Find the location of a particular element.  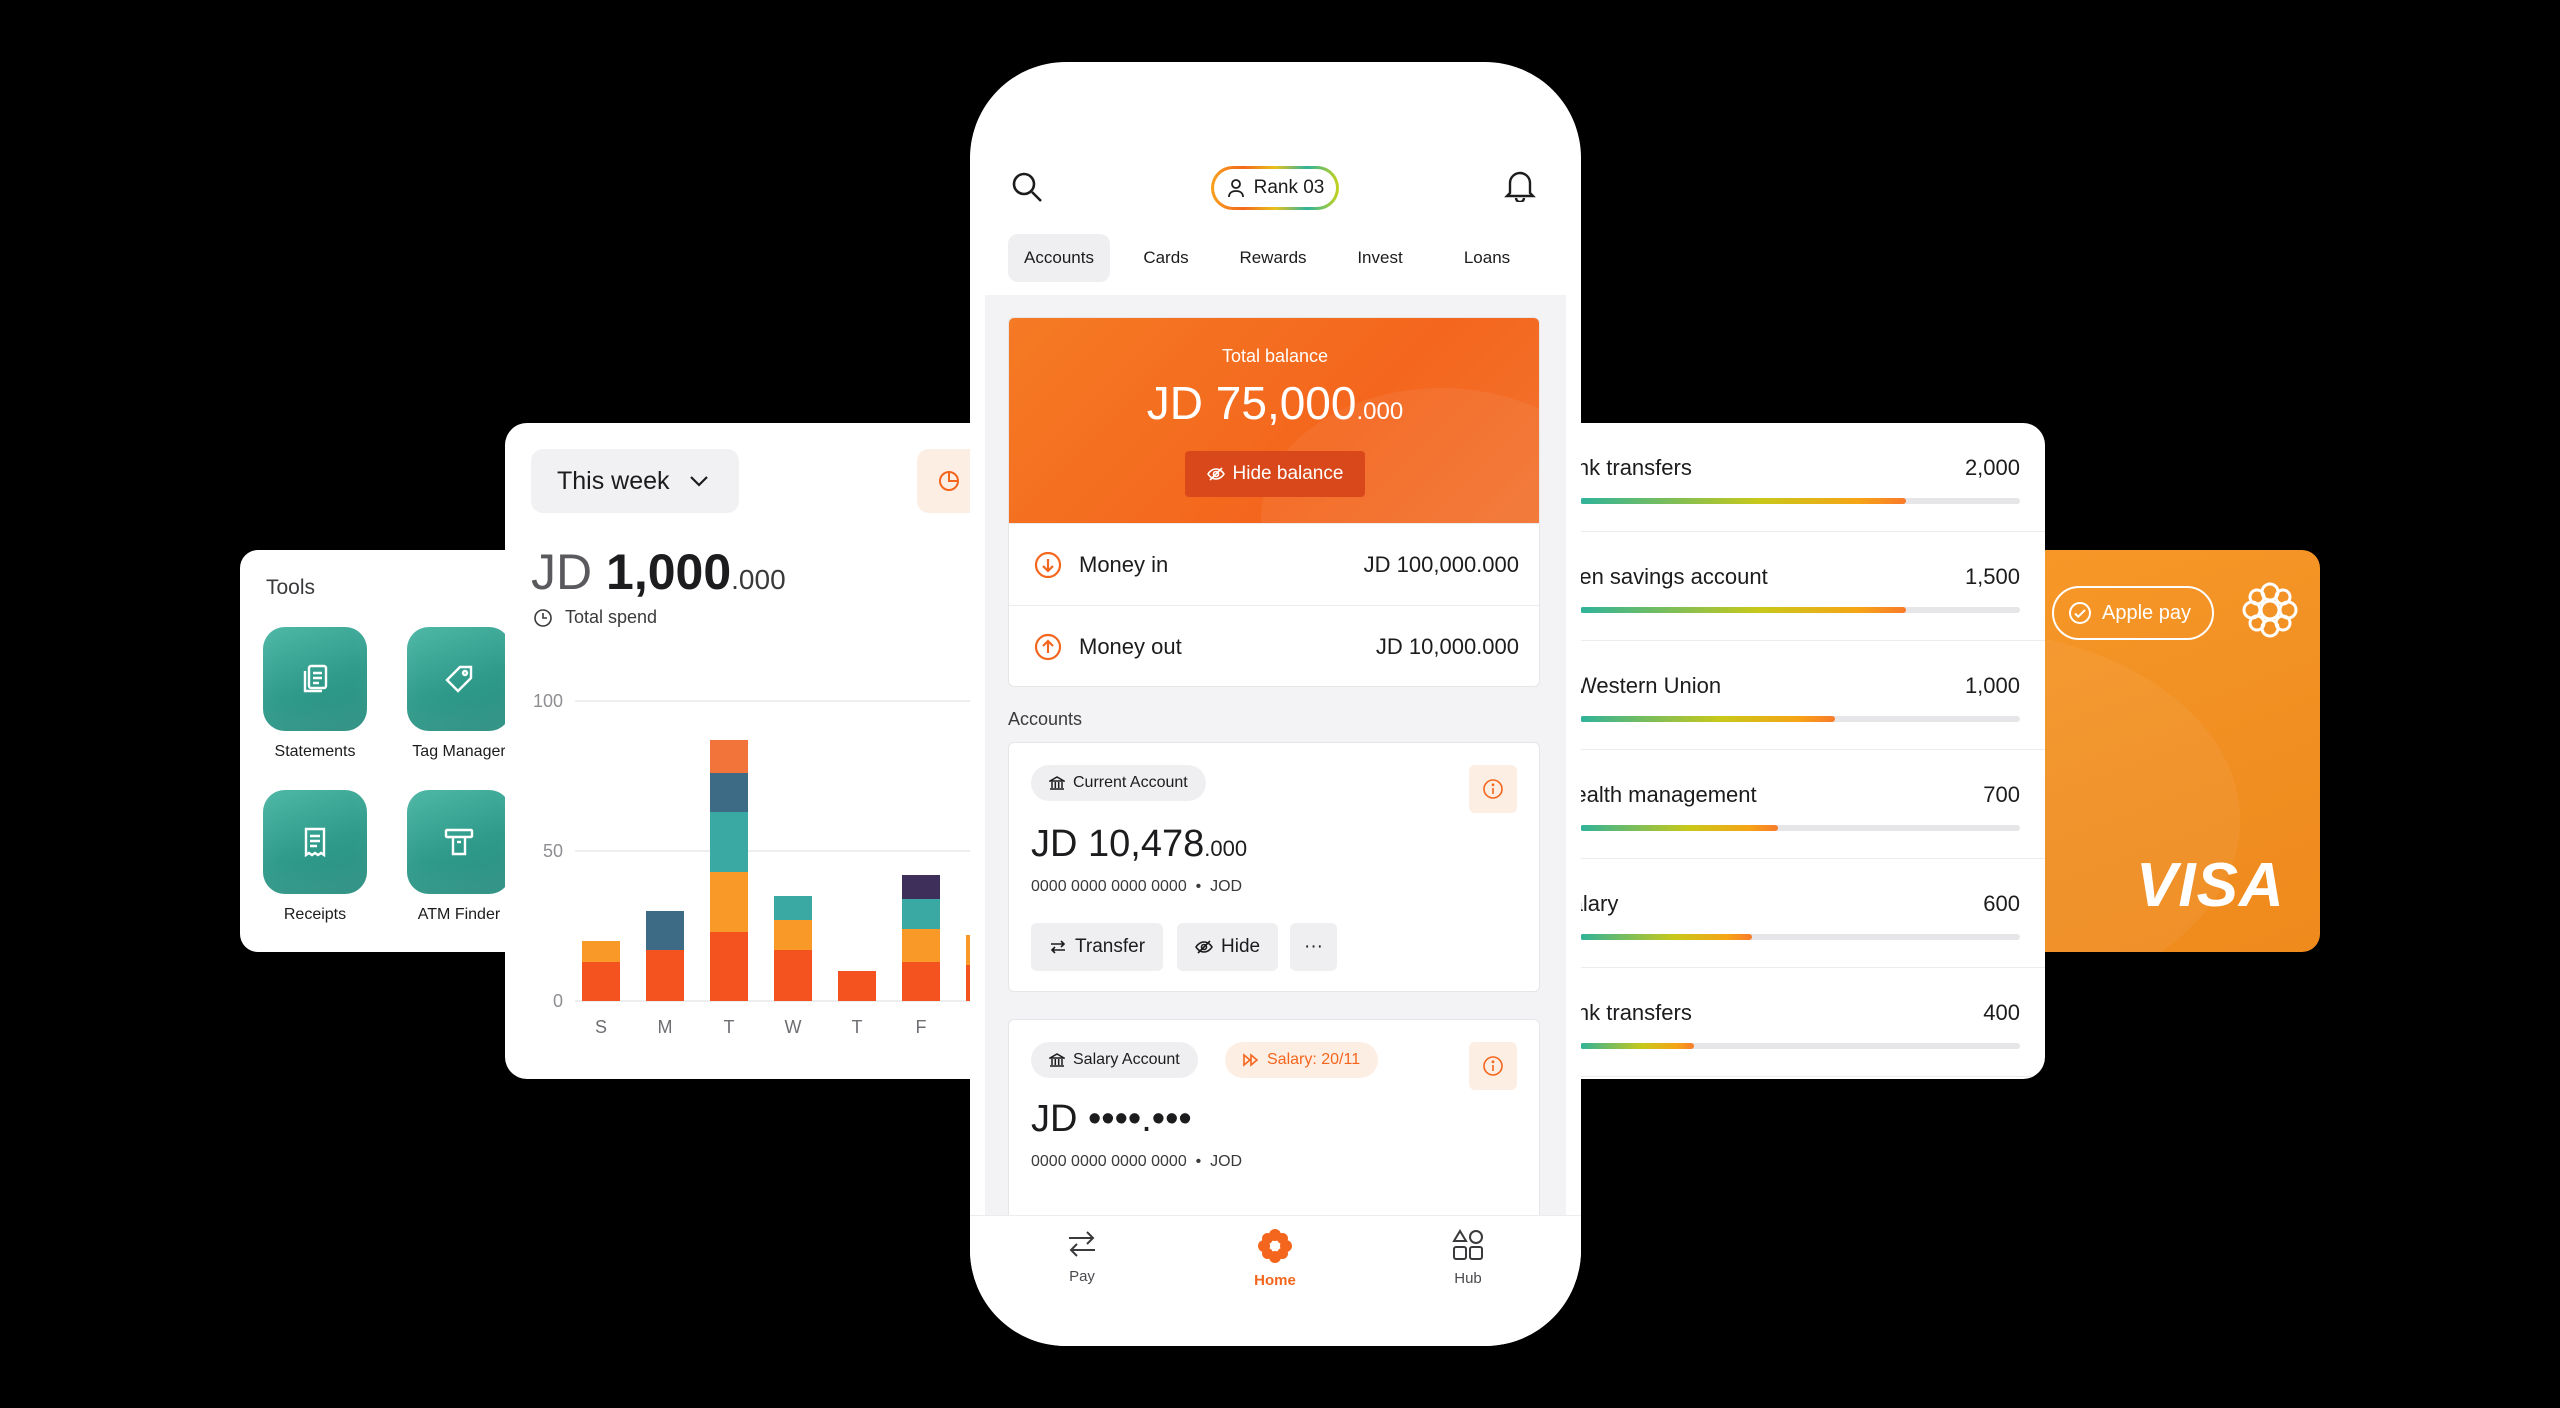

tools-title: Tools is located at coordinates (291, 587).